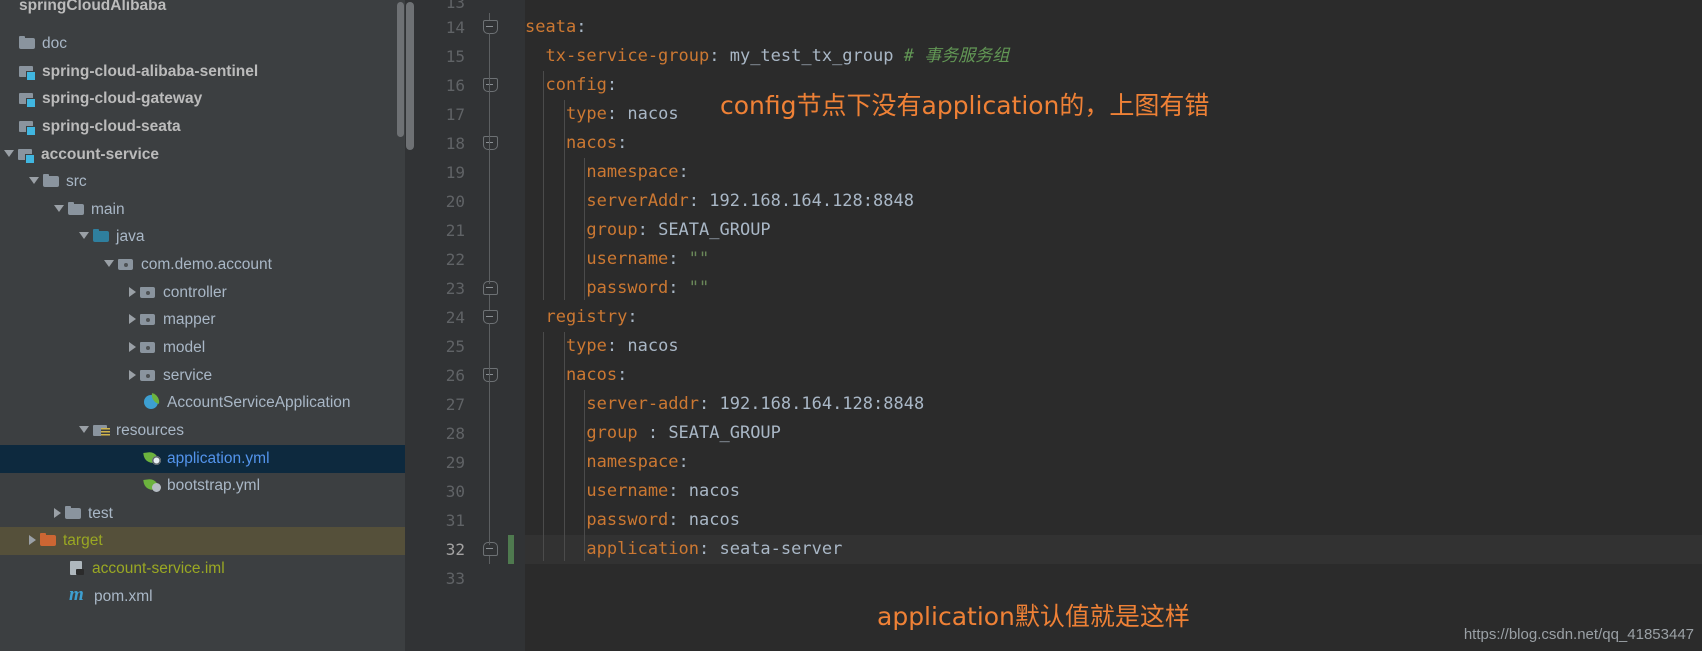 This screenshot has height=651, width=1702. What do you see at coordinates (1113, 433) in the screenshot?
I see `code-line: group : SEATA_GROUP` at bounding box center [1113, 433].